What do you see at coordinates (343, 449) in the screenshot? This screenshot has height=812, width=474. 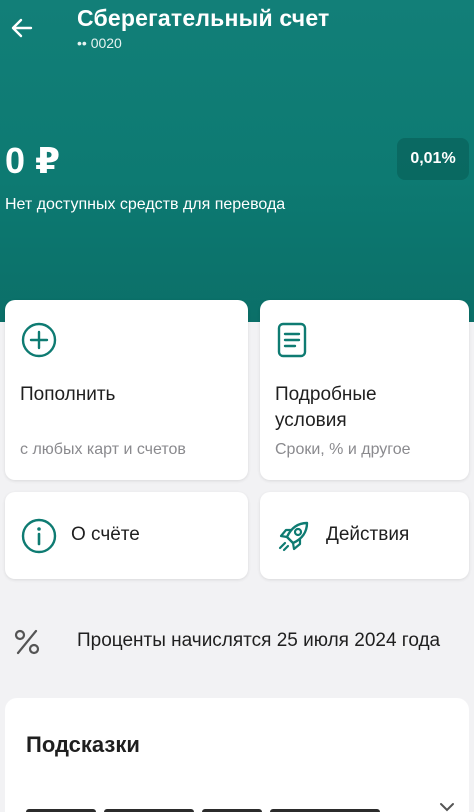 I see `terms-subtitle: Сроки, % и другое` at bounding box center [343, 449].